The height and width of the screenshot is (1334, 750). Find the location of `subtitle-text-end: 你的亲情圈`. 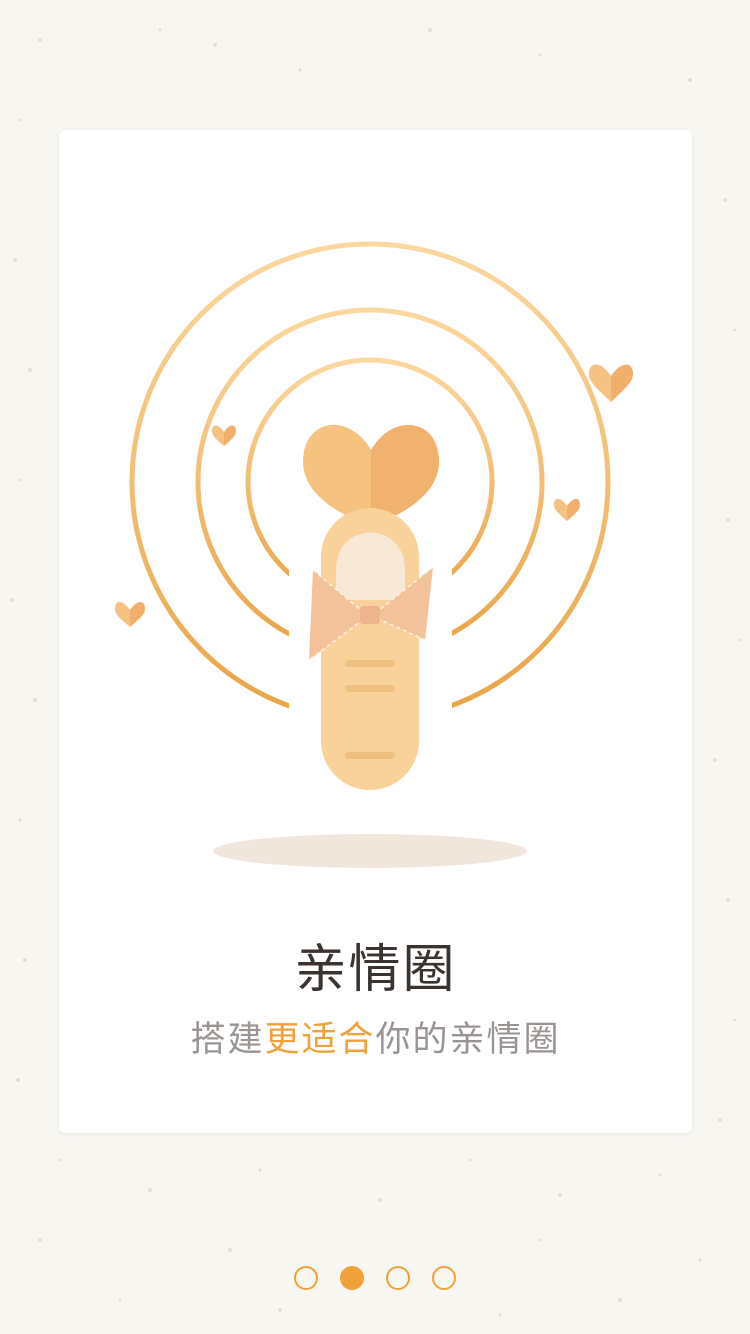

subtitle-text-end: 你的亲情圈 is located at coordinates (468, 1040).